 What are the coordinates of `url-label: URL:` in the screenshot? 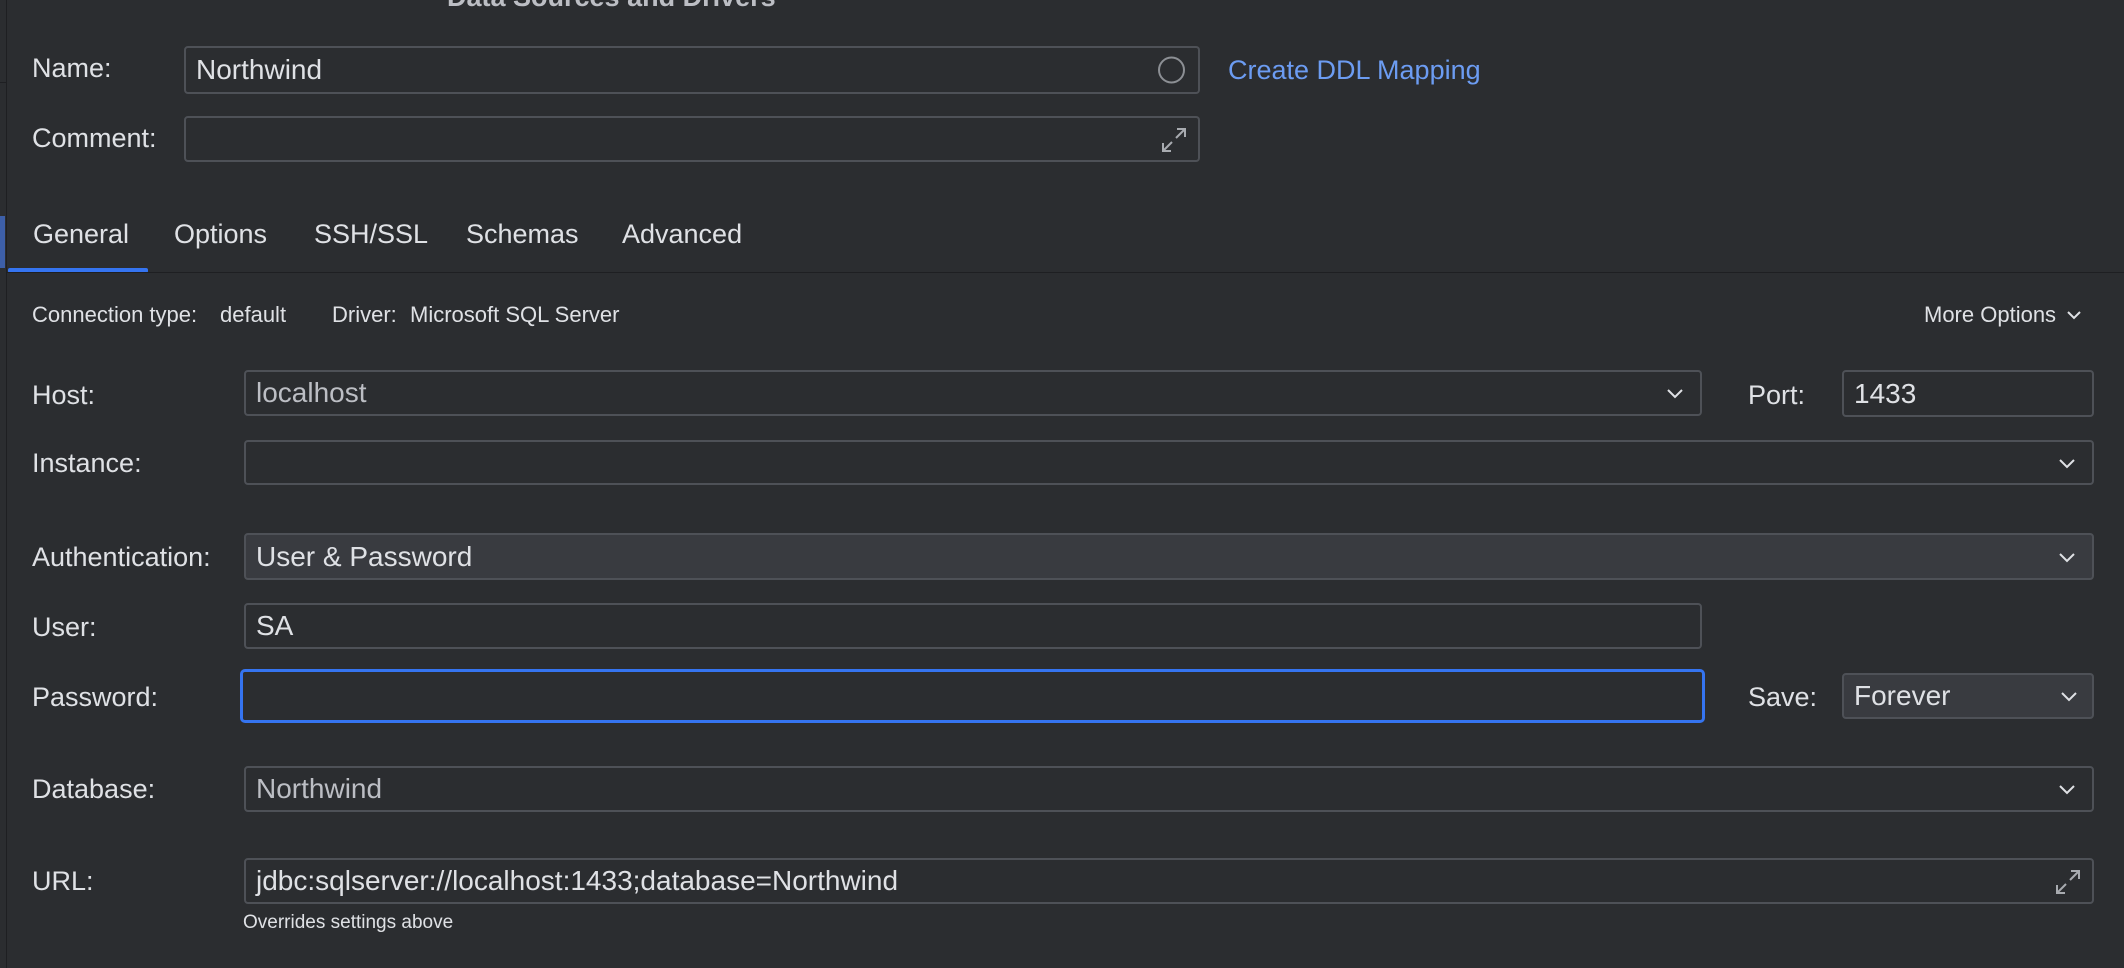 It's located at (63, 881).